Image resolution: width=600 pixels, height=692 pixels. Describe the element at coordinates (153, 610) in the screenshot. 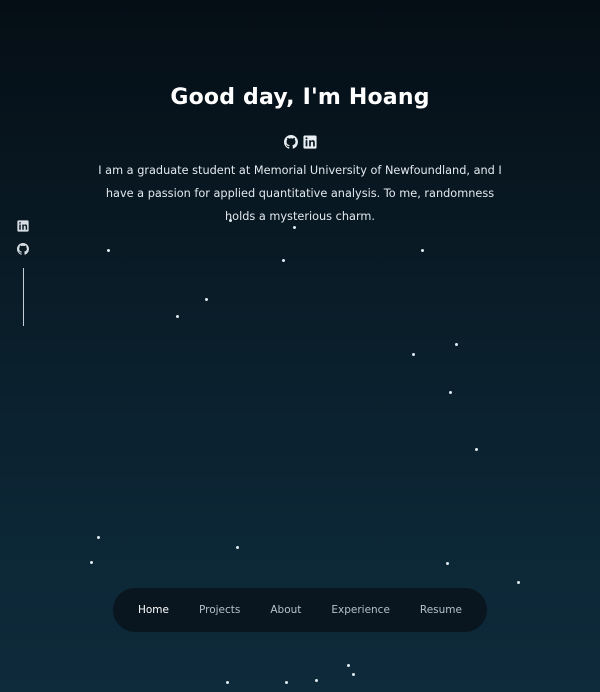

I see `nav-home: Home` at that location.